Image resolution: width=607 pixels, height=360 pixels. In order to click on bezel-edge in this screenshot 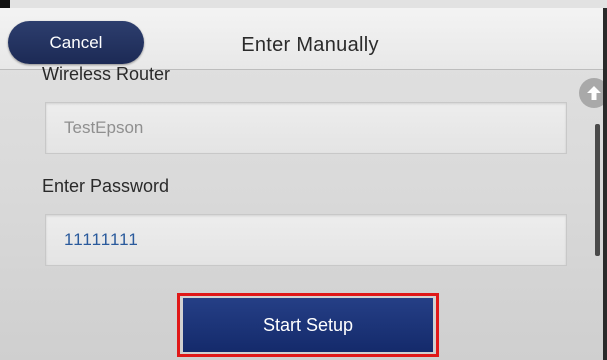, I will do `click(605, 184)`.